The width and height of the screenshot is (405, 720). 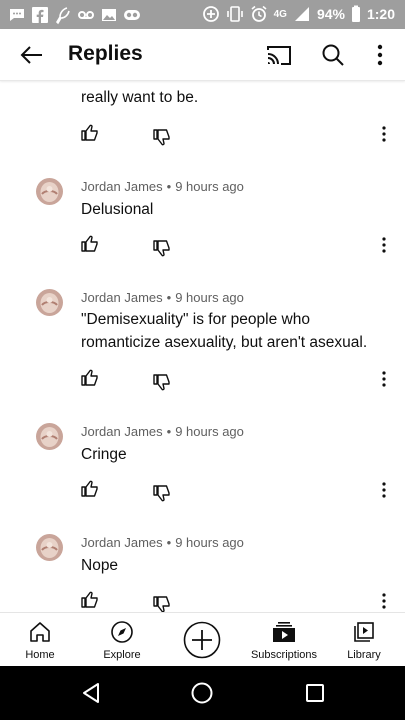 What do you see at coordinates (86, 15) in the screenshot?
I see `voicemail-icon` at bounding box center [86, 15].